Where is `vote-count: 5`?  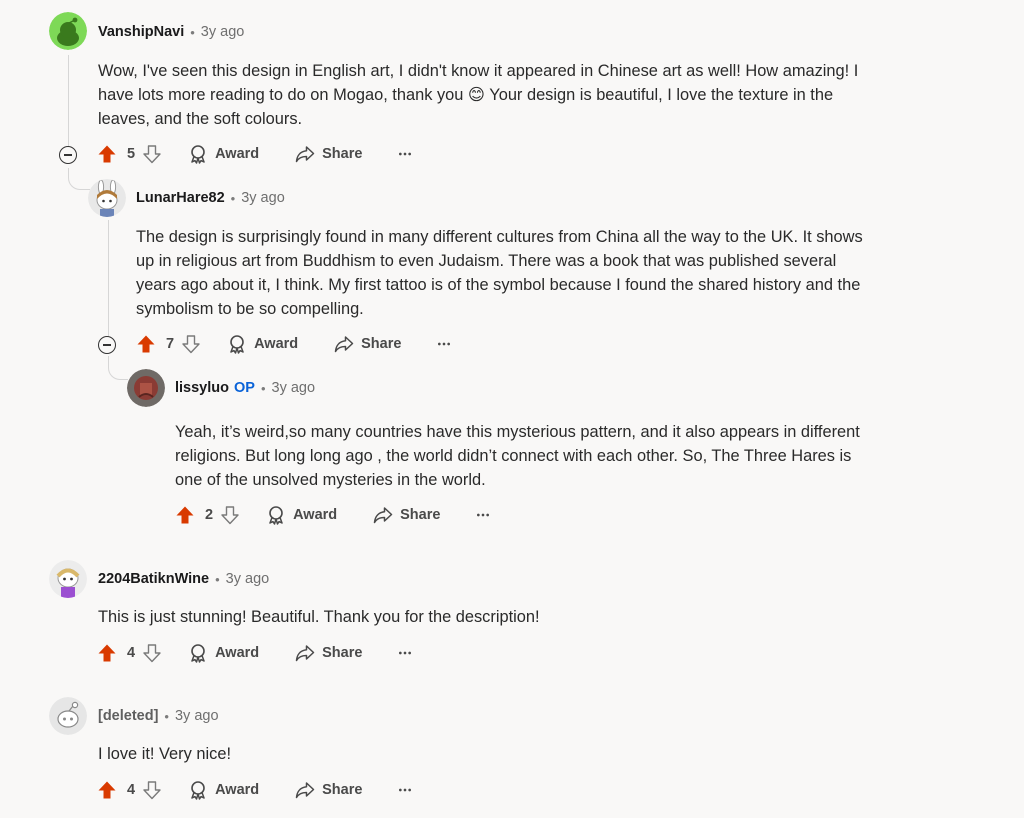 vote-count: 5 is located at coordinates (131, 154).